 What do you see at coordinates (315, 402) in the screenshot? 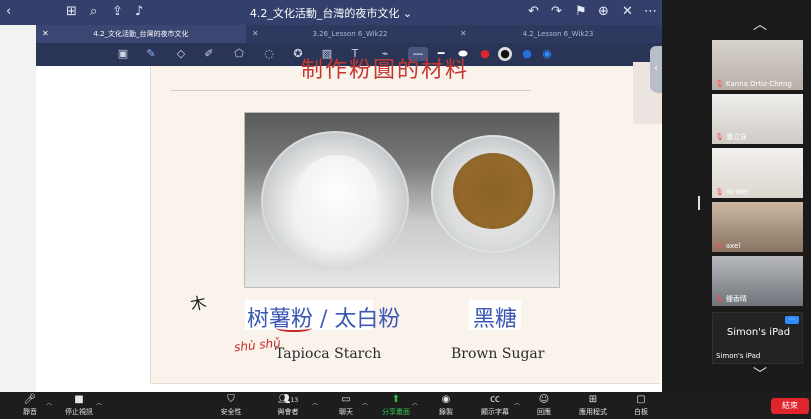
I see `participants-options-icon: ︿` at bounding box center [315, 402].